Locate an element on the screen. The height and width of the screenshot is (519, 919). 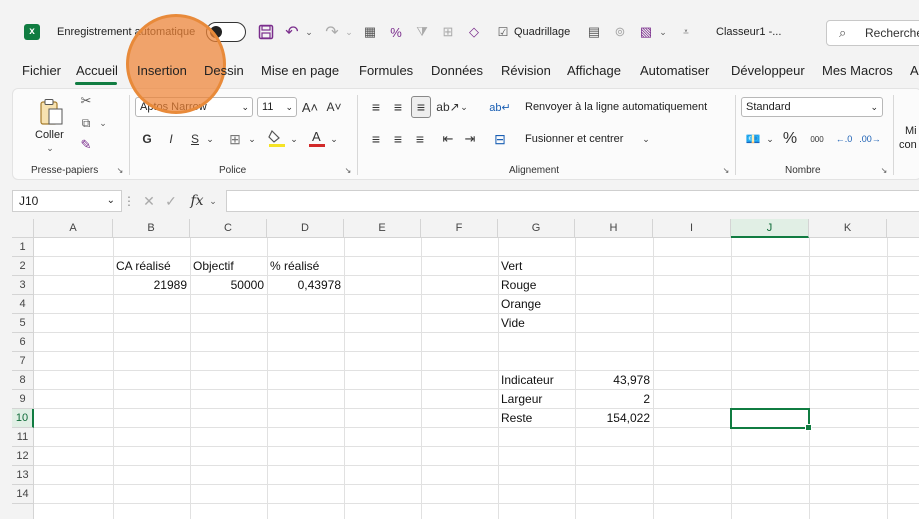
bold-button: G is located at coordinates (147, 139).